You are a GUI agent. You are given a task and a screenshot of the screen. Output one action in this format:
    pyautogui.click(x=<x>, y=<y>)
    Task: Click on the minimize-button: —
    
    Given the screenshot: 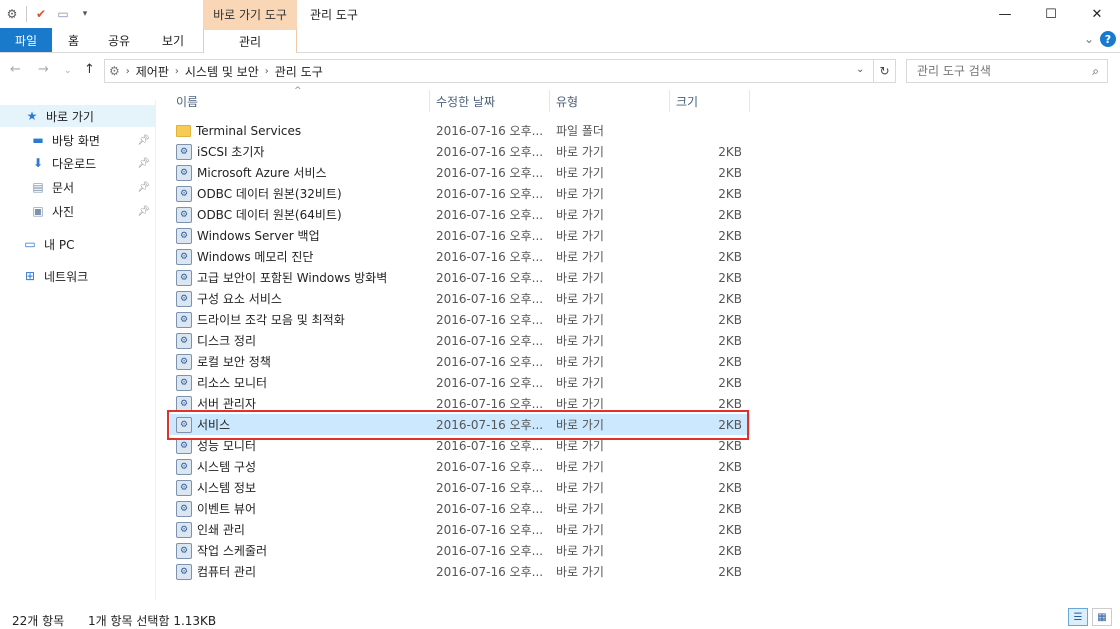 What is the action you would take?
    pyautogui.click(x=1005, y=14)
    